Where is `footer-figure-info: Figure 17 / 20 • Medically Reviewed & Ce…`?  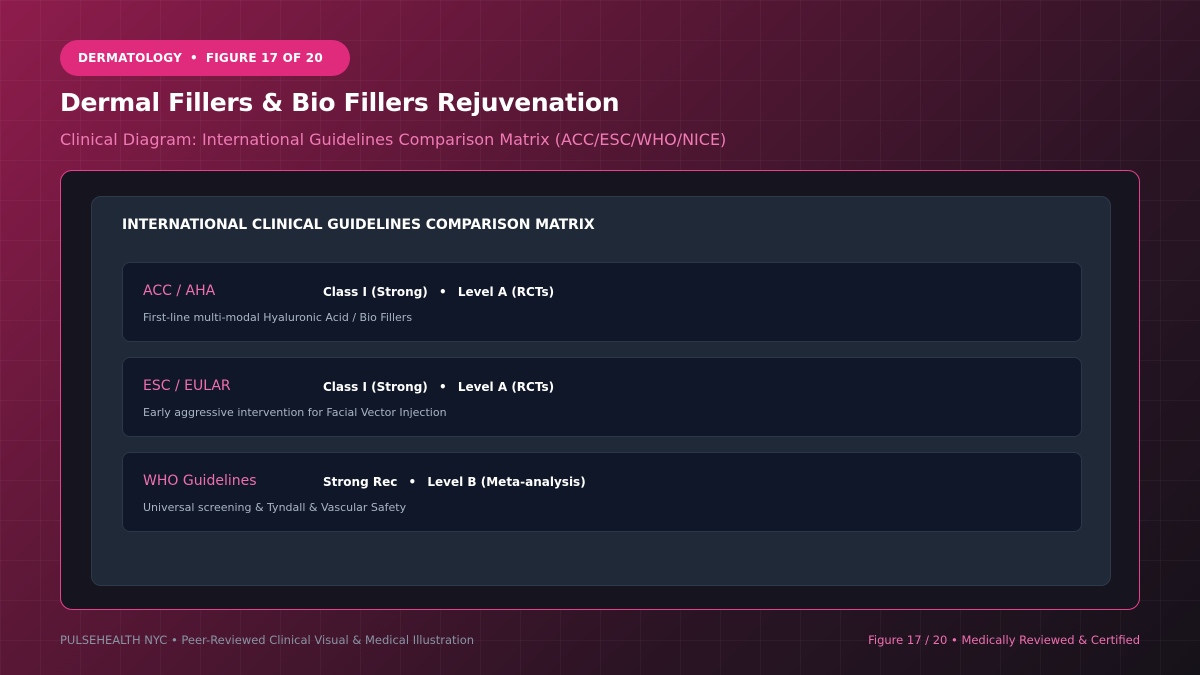
footer-figure-info: Figure 17 / 20 • Medically Reviewed & Ce… is located at coordinates (1004, 640).